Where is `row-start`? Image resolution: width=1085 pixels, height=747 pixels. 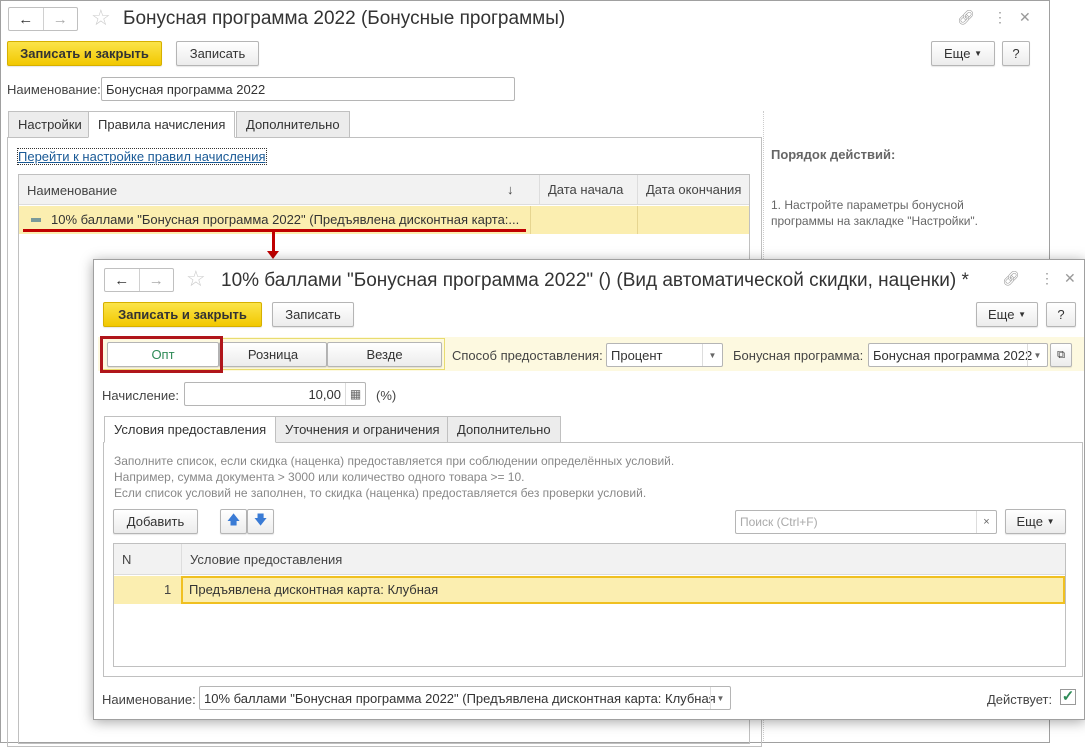 row-start is located at coordinates (530, 220).